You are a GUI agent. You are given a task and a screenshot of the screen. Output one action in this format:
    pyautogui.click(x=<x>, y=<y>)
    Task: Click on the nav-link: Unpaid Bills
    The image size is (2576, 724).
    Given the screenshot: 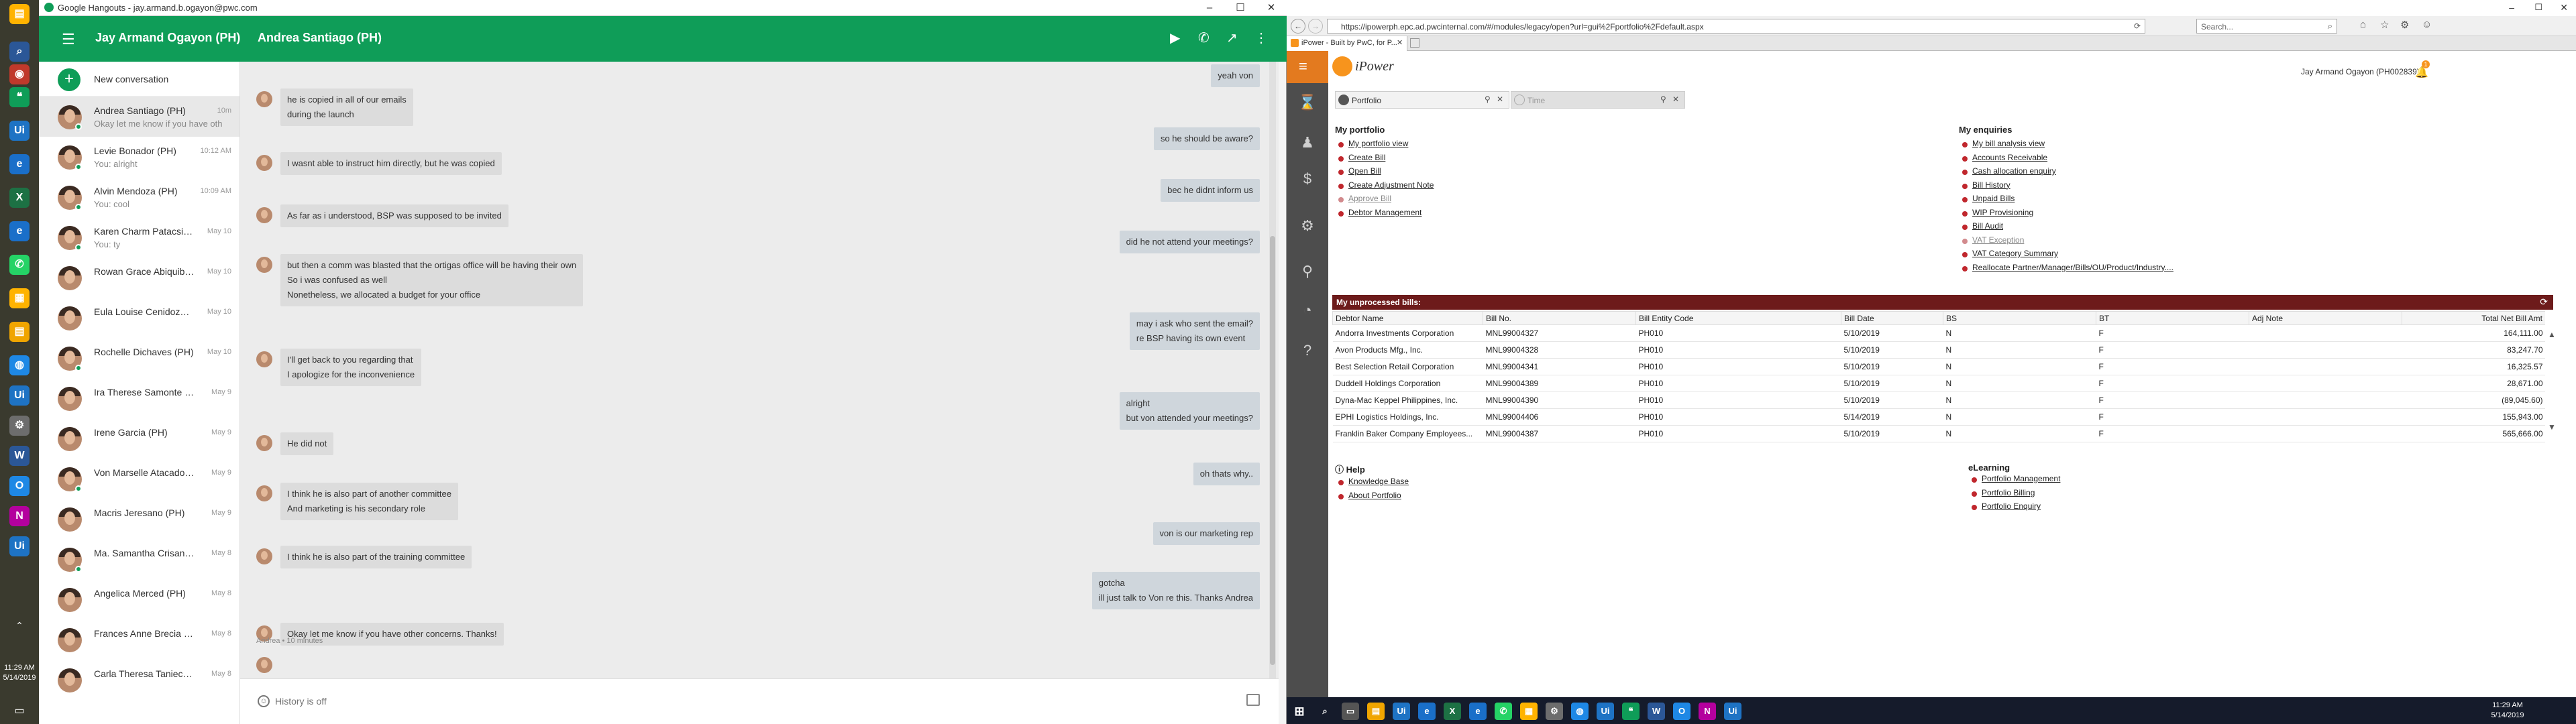 What is the action you would take?
    pyautogui.click(x=2066, y=201)
    